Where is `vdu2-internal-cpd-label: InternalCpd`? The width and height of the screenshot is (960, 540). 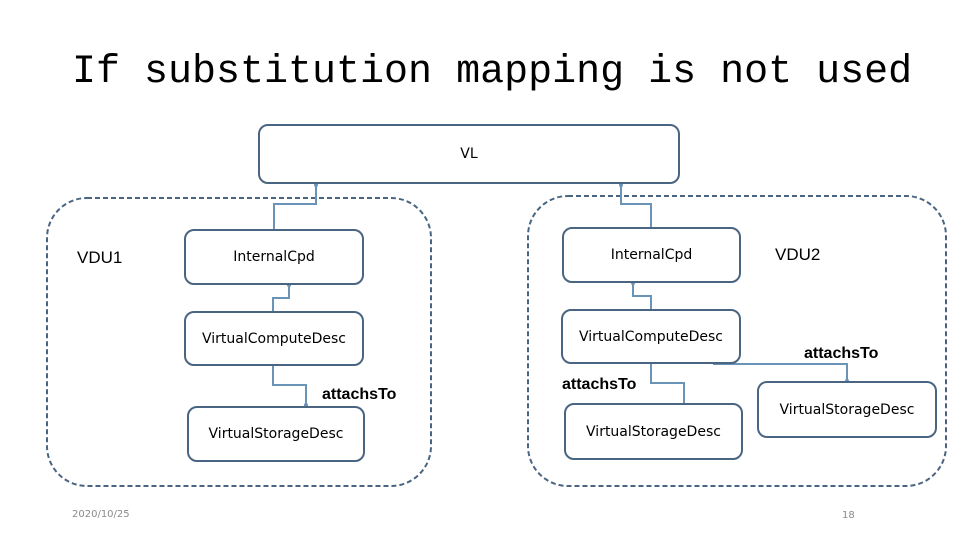 vdu2-internal-cpd-label: InternalCpd is located at coordinates (651, 255).